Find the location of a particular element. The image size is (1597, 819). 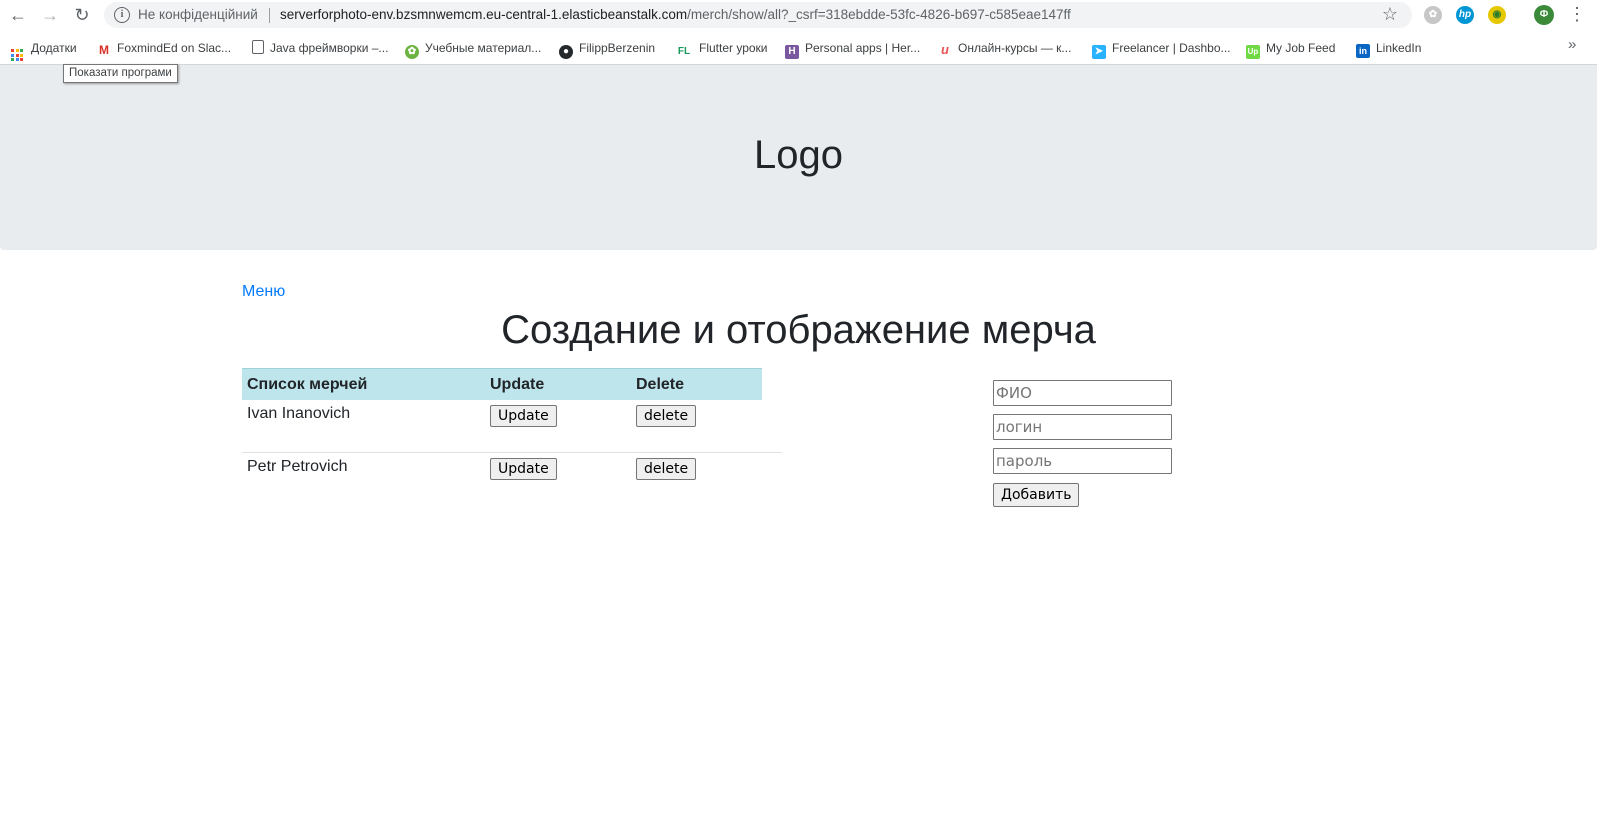

github-icon: ● is located at coordinates (566, 52).